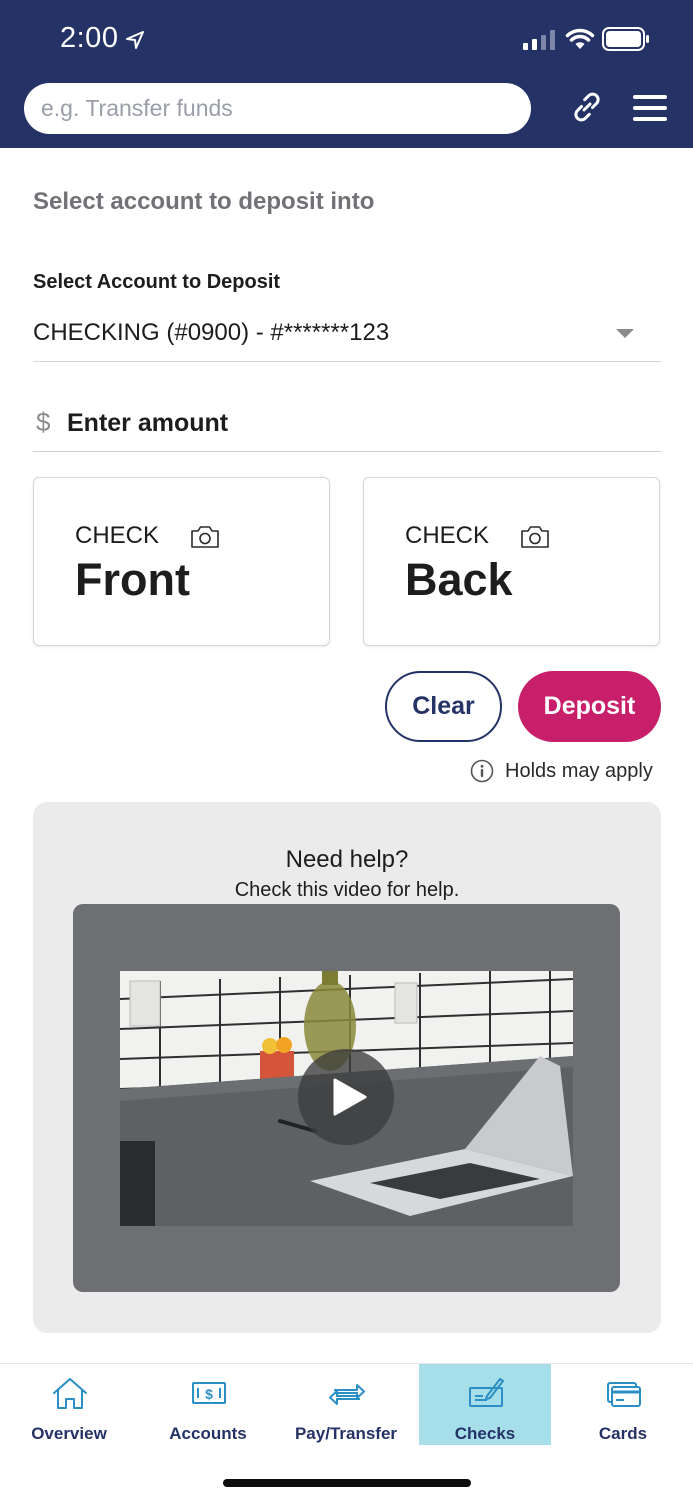 Image resolution: width=693 pixels, height=1500 pixels. I want to click on check-sign-icon, so click(486, 1392).